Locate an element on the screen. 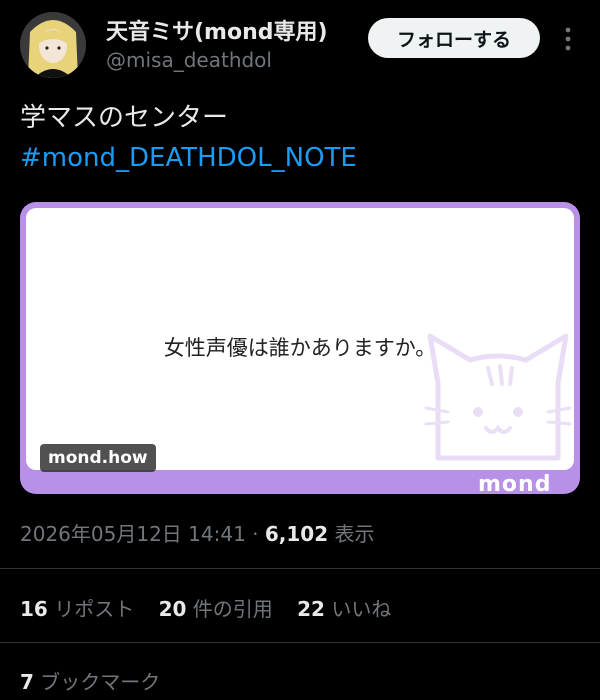  engagement-stats: 16 リポスト 20 件の引用 22 いいね is located at coordinates (214, 607).